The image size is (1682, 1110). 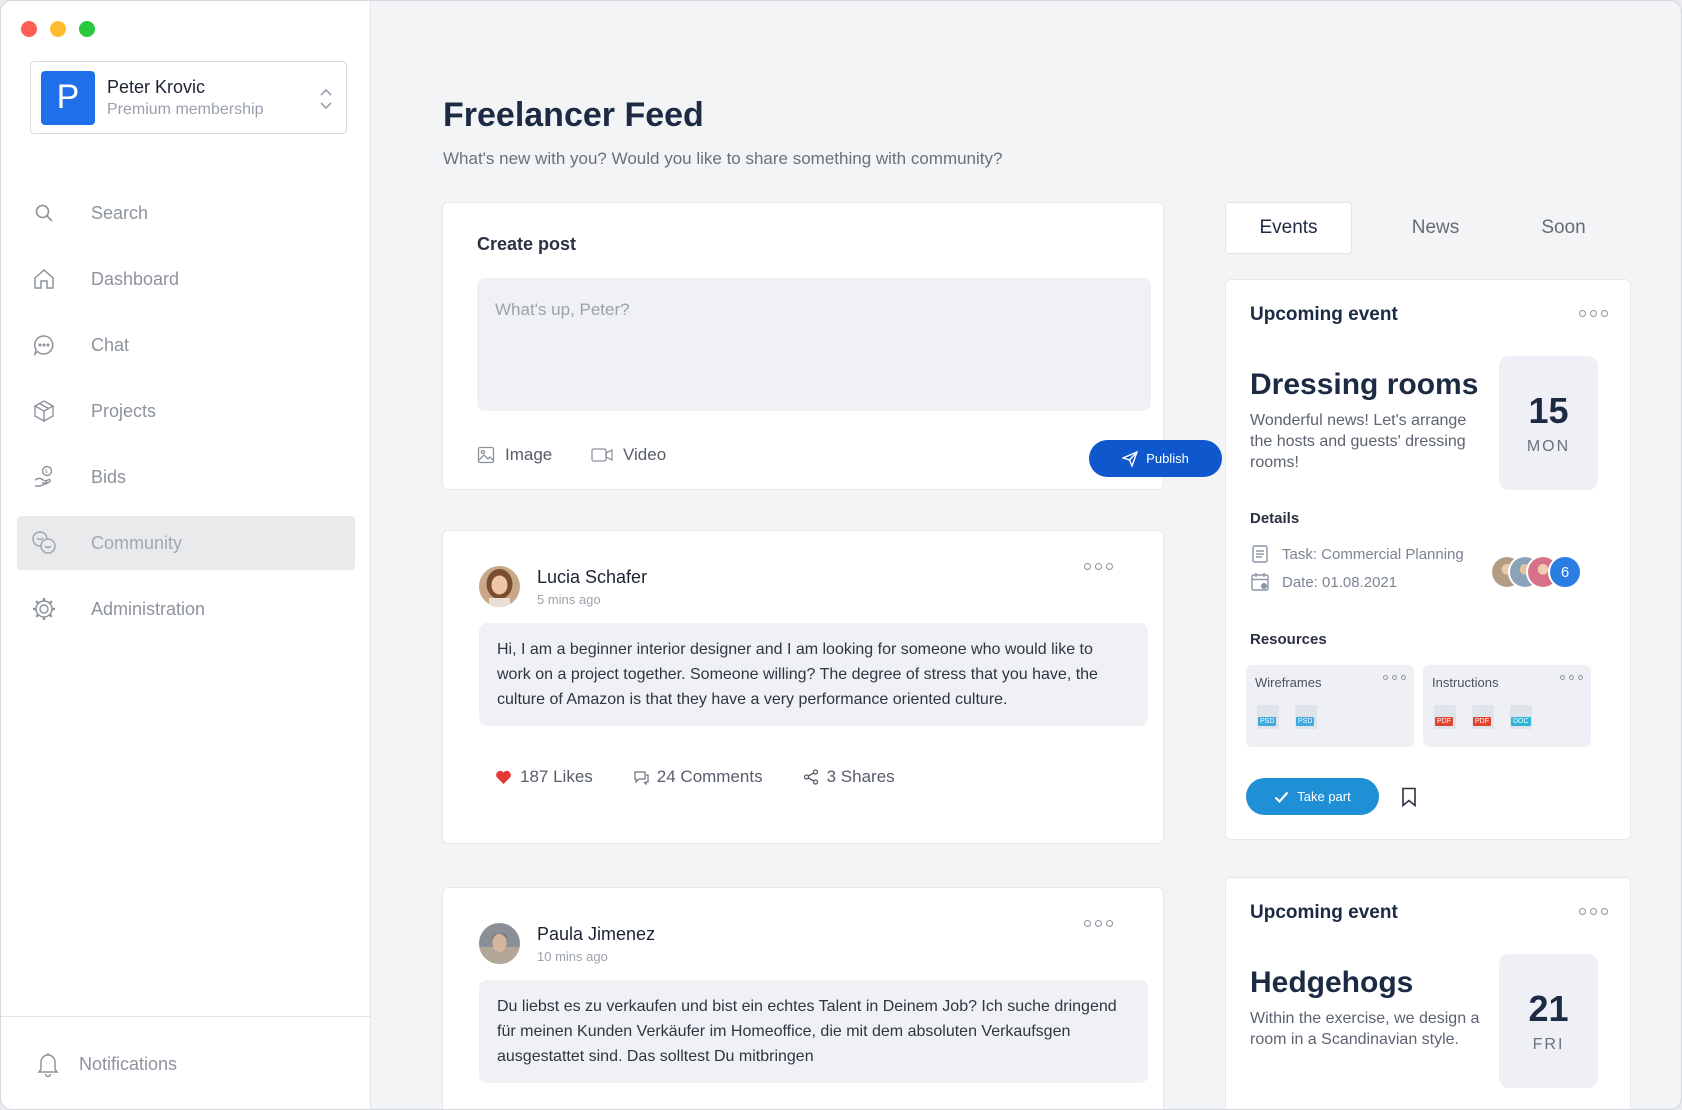 What do you see at coordinates (1275, 518) in the screenshot?
I see `details-label: Details` at bounding box center [1275, 518].